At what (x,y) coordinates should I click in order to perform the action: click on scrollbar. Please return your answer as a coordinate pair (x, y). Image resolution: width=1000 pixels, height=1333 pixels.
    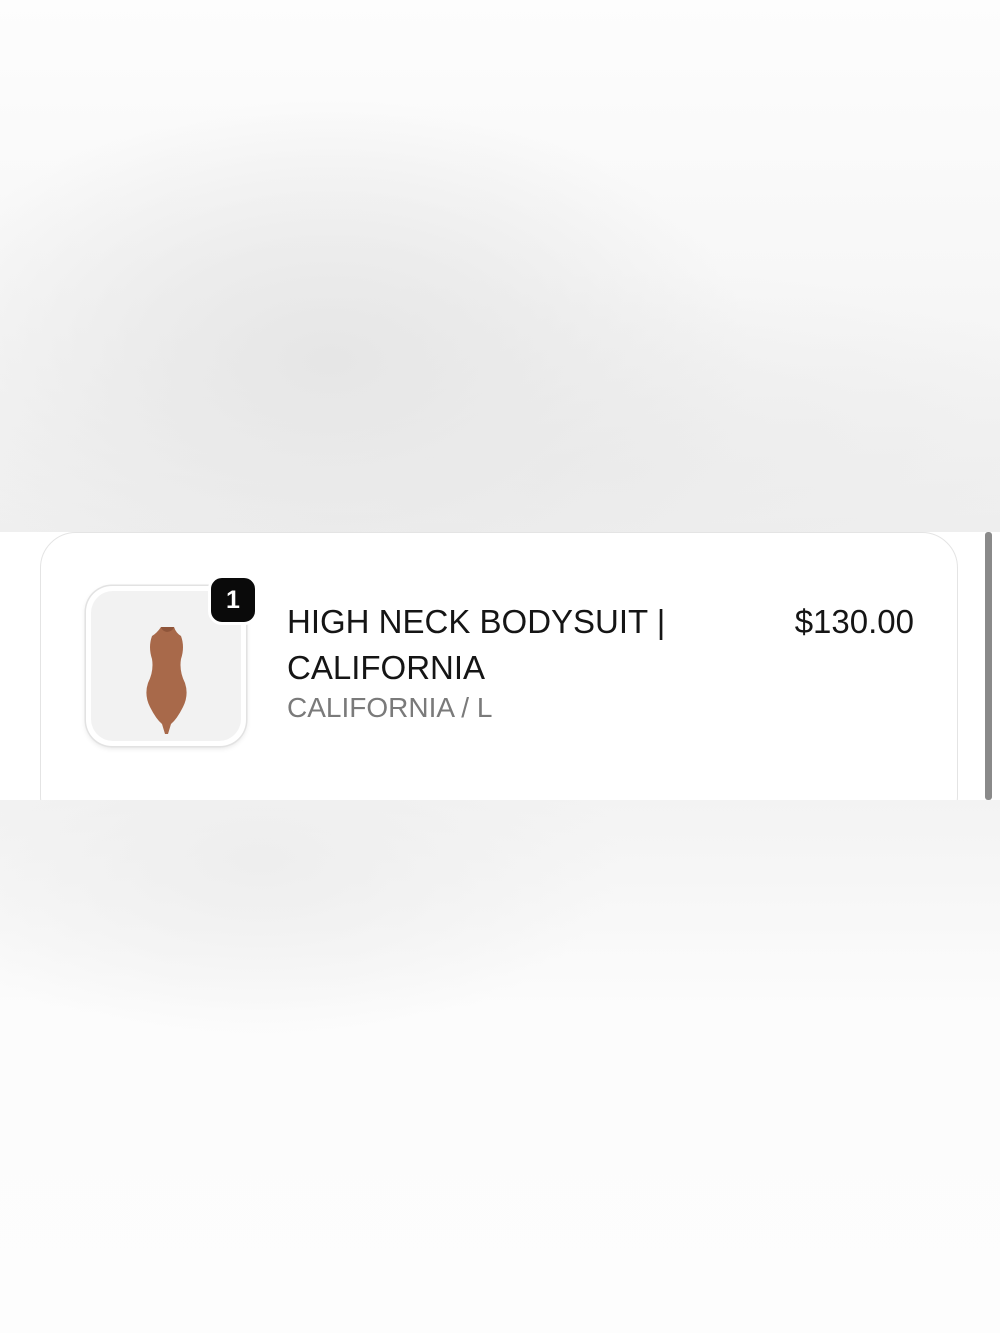
    Looking at the image, I should click on (988, 666).